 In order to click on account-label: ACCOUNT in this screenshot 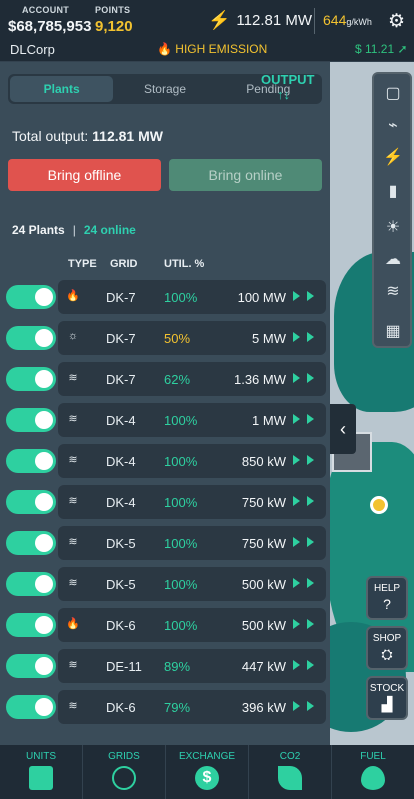, I will do `click(46, 10)`.